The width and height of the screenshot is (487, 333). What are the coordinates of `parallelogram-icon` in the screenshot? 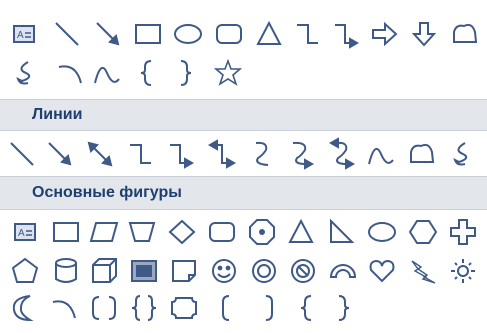 It's located at (104, 232).